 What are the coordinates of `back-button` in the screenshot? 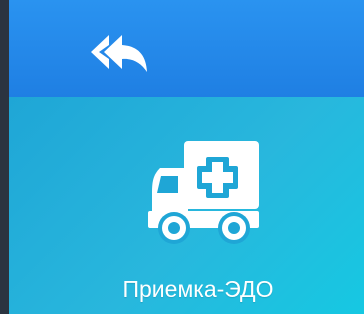 It's located at (122, 53).